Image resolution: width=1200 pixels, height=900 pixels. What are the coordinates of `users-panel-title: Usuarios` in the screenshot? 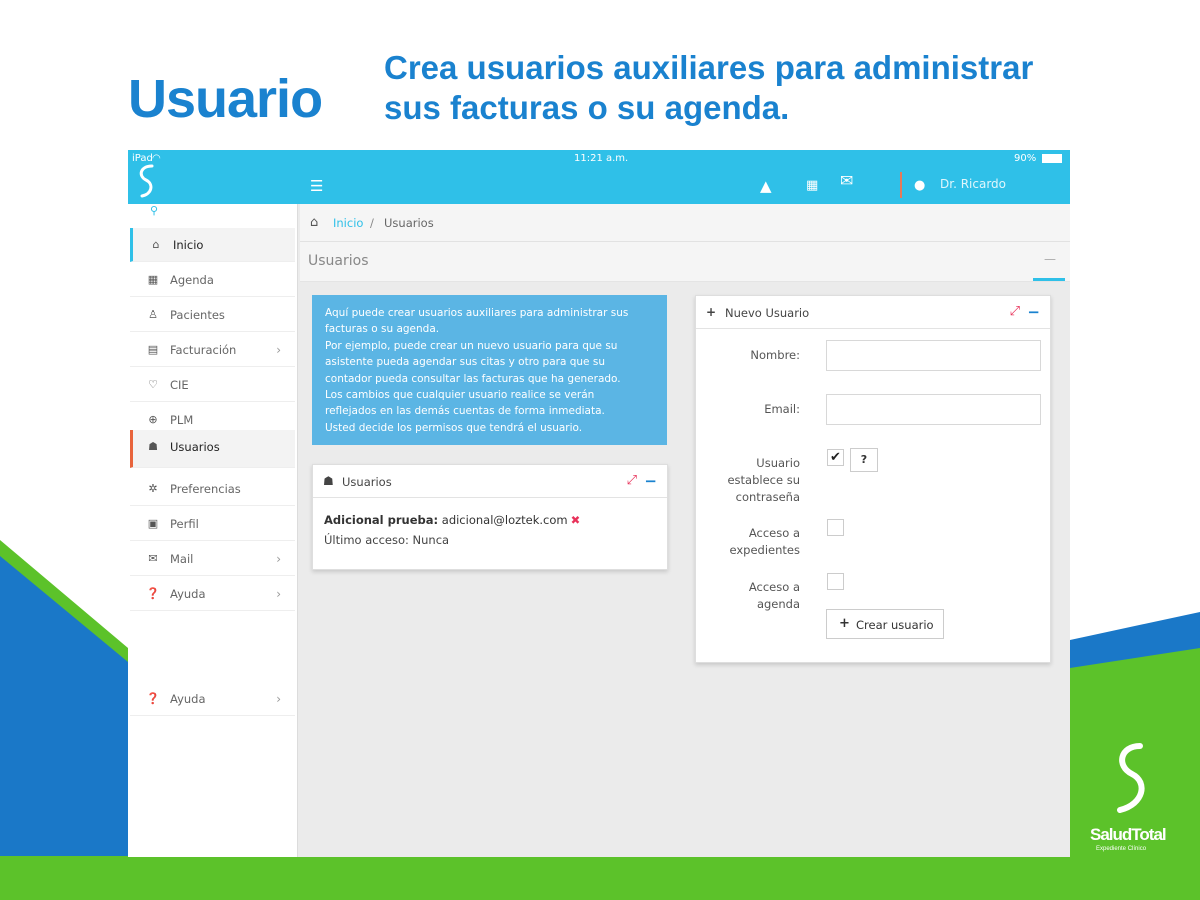 It's located at (367, 482).